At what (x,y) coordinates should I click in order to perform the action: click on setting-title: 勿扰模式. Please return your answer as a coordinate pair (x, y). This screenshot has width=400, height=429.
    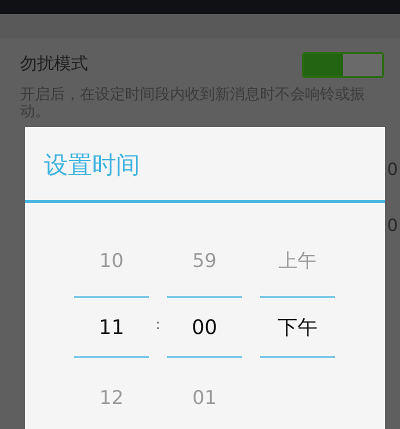
    Looking at the image, I should click on (54, 64).